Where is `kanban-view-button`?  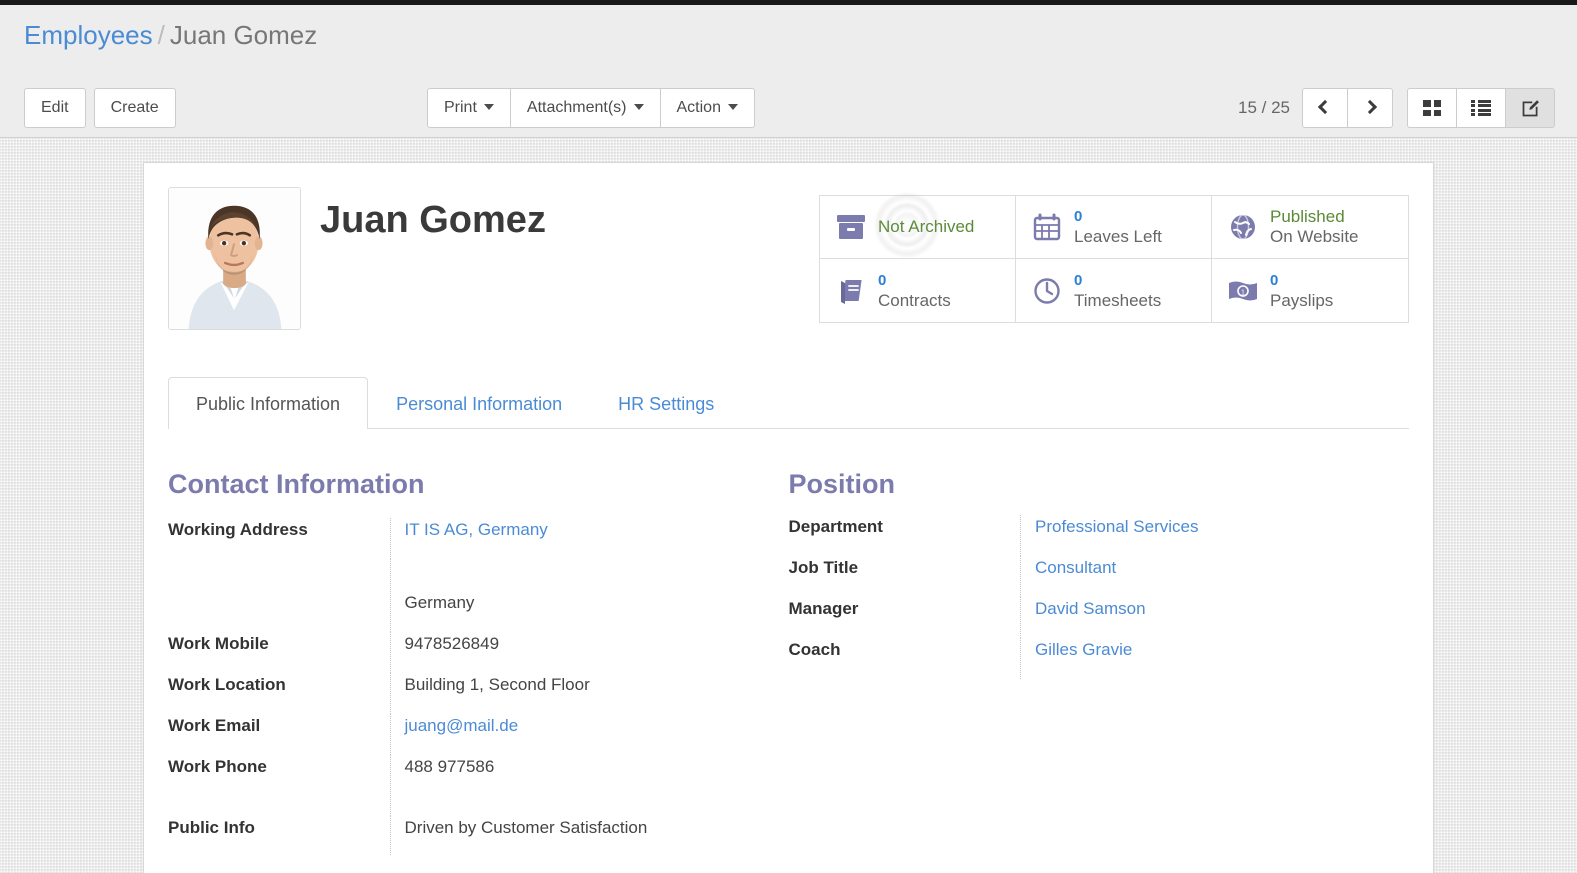
kanban-view-button is located at coordinates (1432, 108).